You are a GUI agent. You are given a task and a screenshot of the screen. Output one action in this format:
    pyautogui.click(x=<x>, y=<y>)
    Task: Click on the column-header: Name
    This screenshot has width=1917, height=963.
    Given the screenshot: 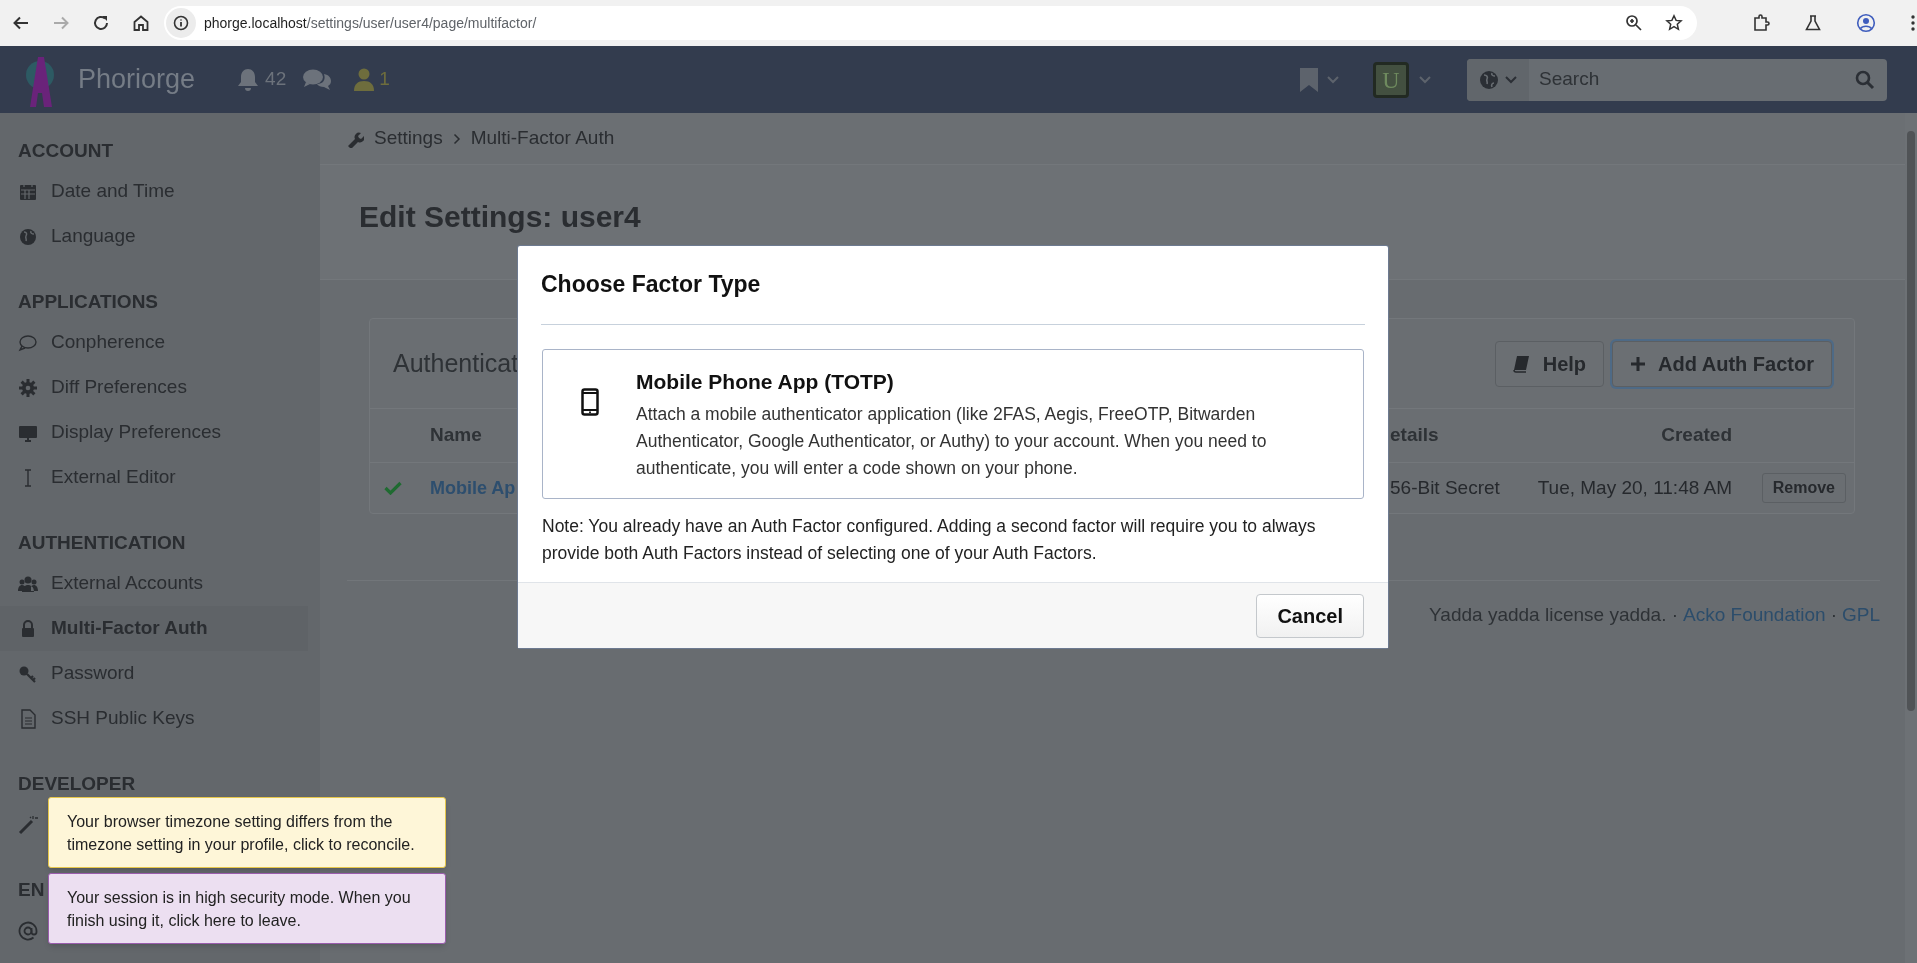 What is the action you would take?
    pyautogui.click(x=456, y=435)
    